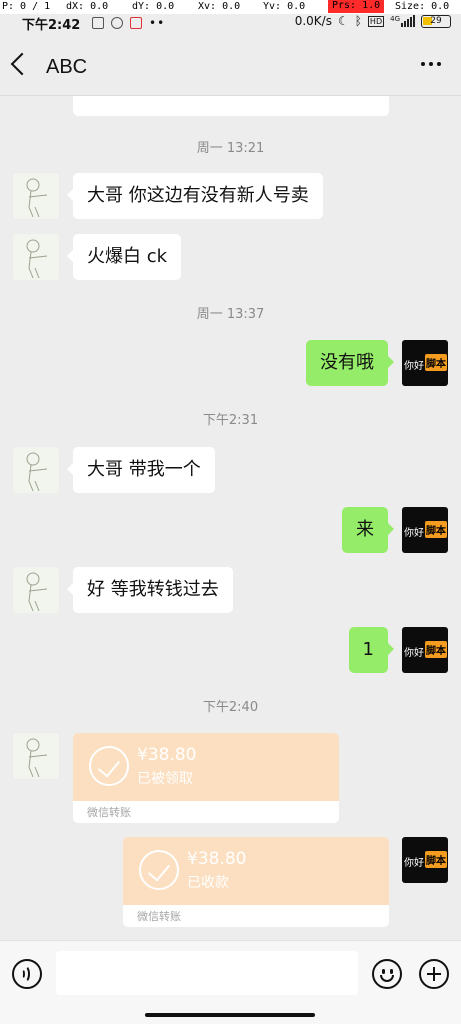  What do you see at coordinates (358, 21) in the screenshot?
I see `bluetooth-icon: ᛒ` at bounding box center [358, 21].